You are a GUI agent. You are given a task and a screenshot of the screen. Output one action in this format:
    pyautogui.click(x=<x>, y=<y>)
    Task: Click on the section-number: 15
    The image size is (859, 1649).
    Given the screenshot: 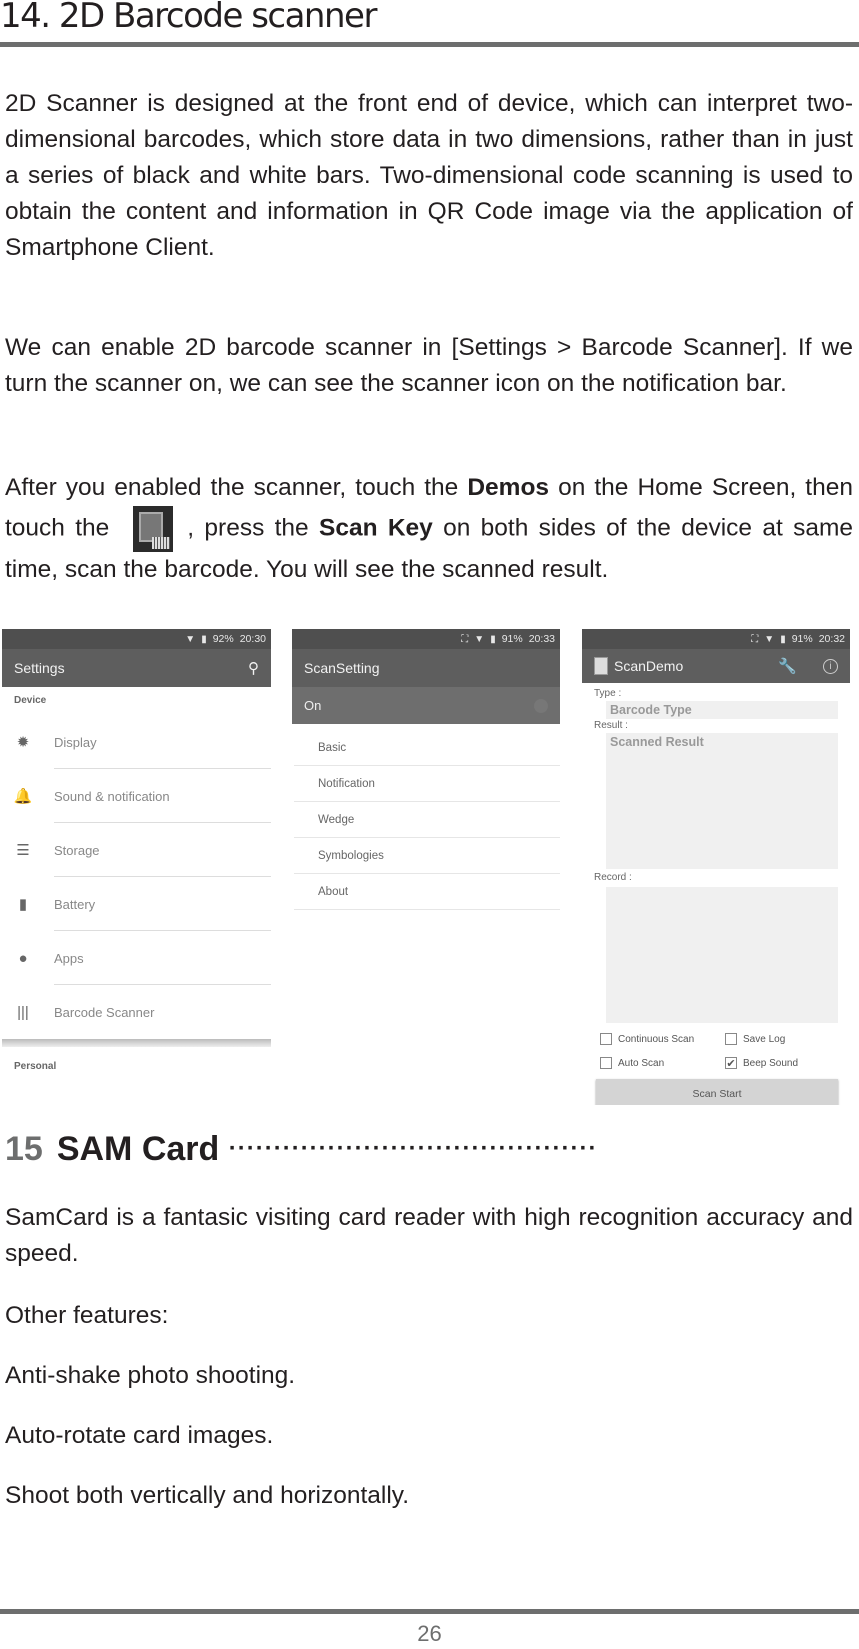 What is the action you would take?
    pyautogui.click(x=24, y=1149)
    